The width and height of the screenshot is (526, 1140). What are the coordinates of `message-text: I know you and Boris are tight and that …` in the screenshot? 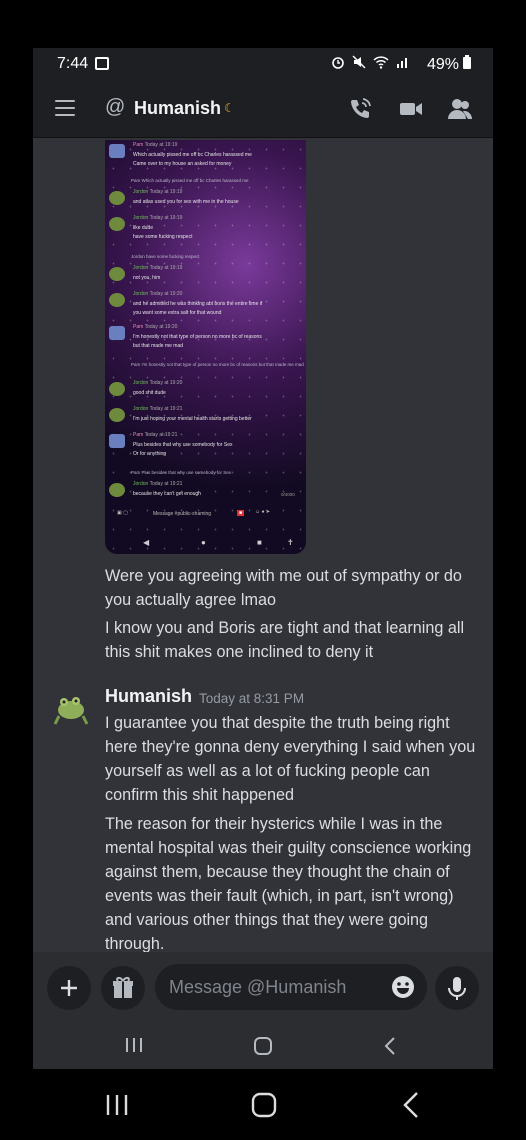 It's located at (285, 640).